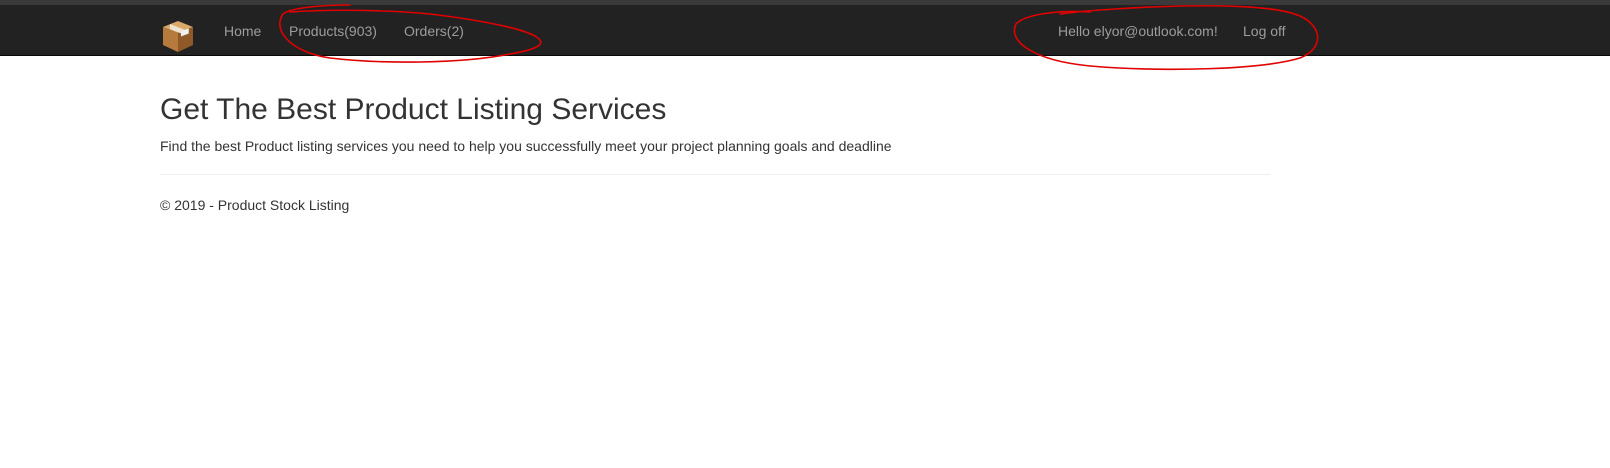 This screenshot has width=1610, height=468. What do you see at coordinates (715, 174) in the screenshot?
I see `content-divider` at bounding box center [715, 174].